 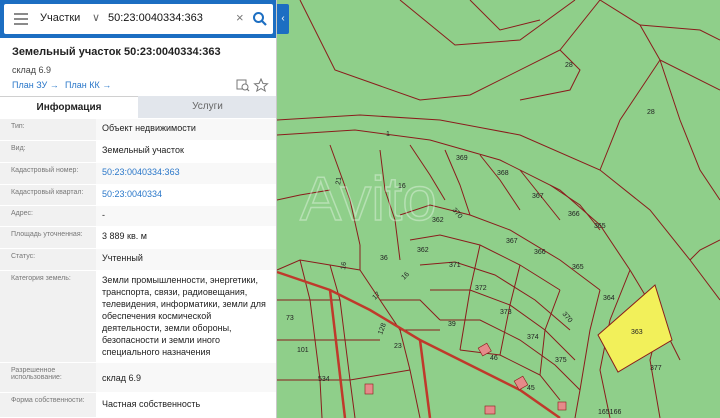 I want to click on tab-bar: Информация Услуги, so click(x=138, y=107).